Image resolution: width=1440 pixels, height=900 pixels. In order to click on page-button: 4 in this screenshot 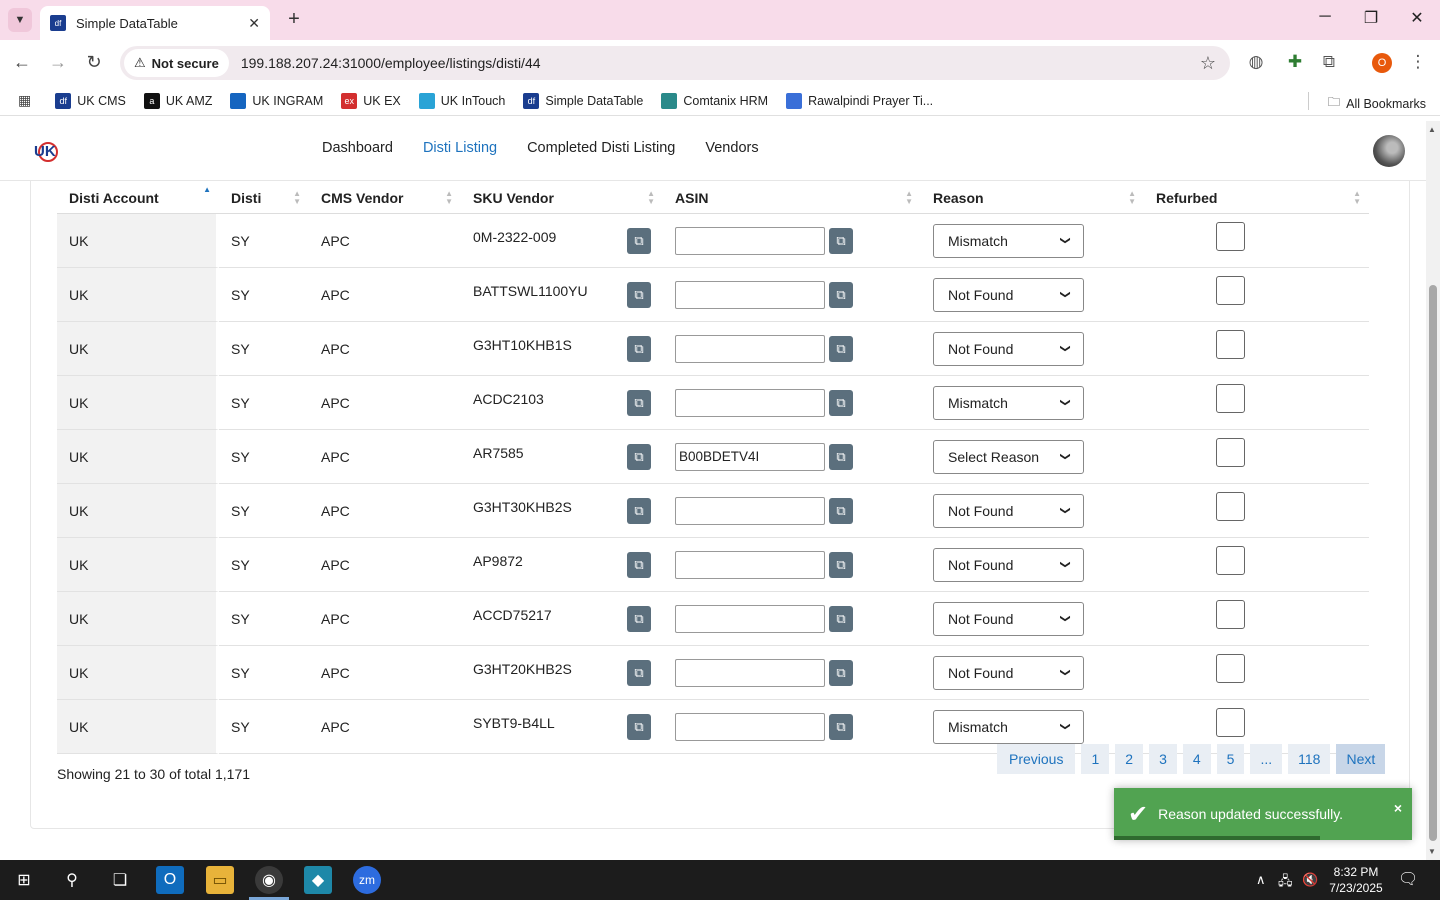, I will do `click(1196, 759)`.